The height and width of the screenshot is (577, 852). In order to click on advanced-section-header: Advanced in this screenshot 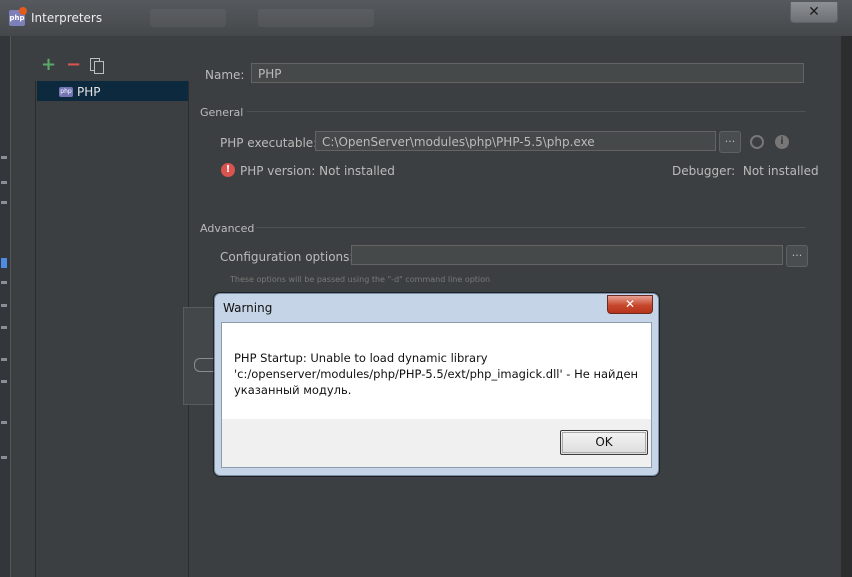, I will do `click(227, 228)`.